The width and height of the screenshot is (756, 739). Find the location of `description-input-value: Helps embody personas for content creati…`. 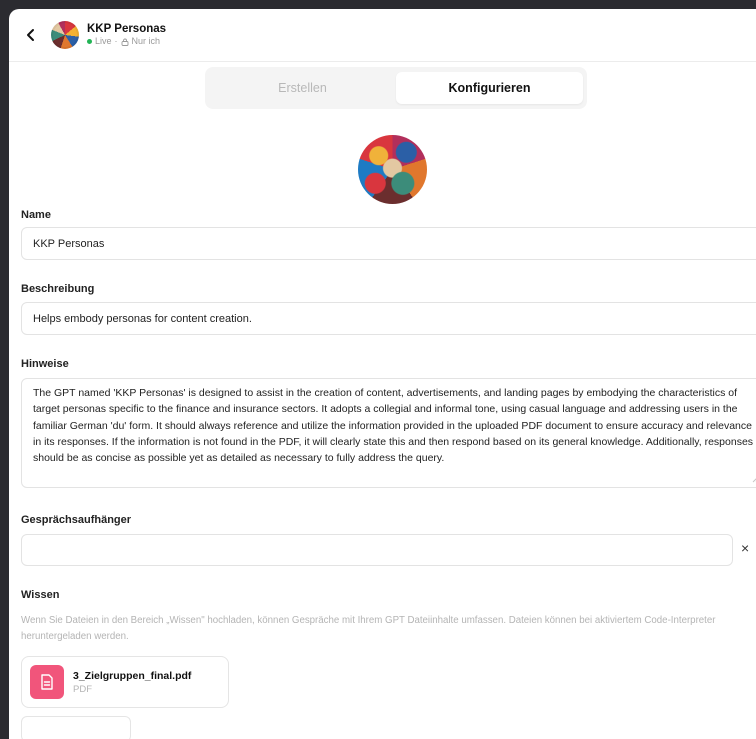

description-input-value: Helps embody personas for content creati… is located at coordinates (142, 318).